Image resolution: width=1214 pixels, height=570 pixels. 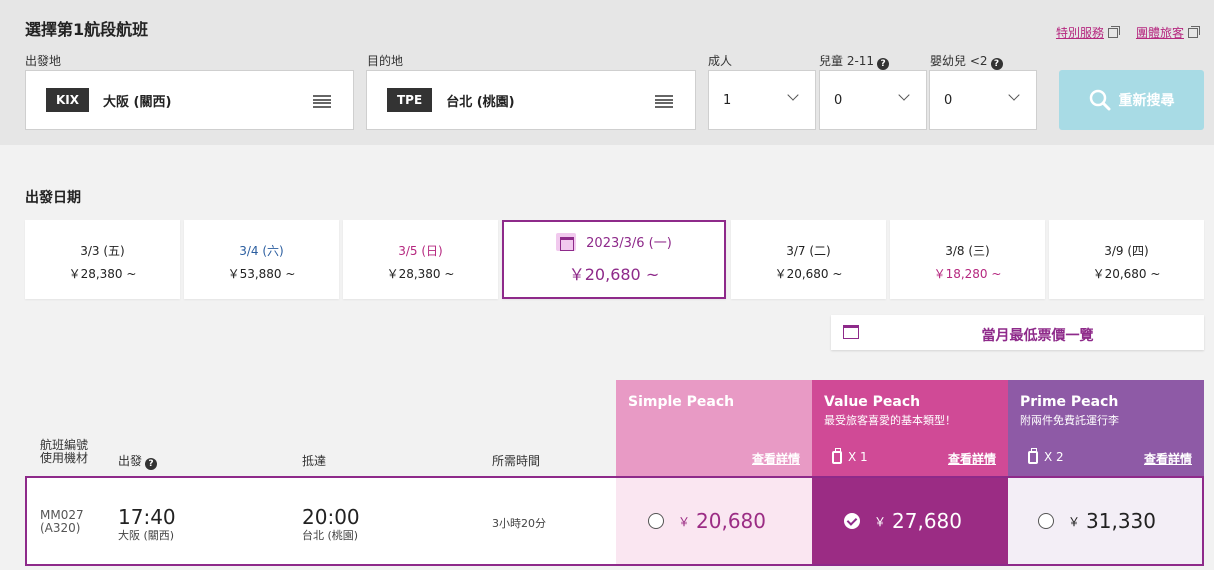 I want to click on flight-number-cell: MM027 (A320), so click(x=62, y=522).